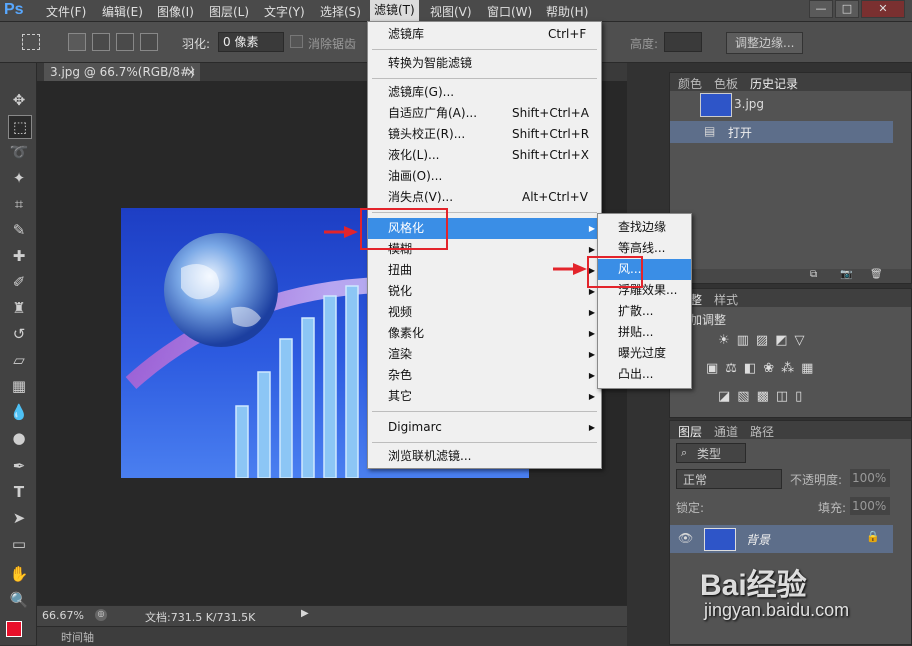 This screenshot has height=646, width=912. I want to click on menu-layer: 图层(L), so click(229, 11).